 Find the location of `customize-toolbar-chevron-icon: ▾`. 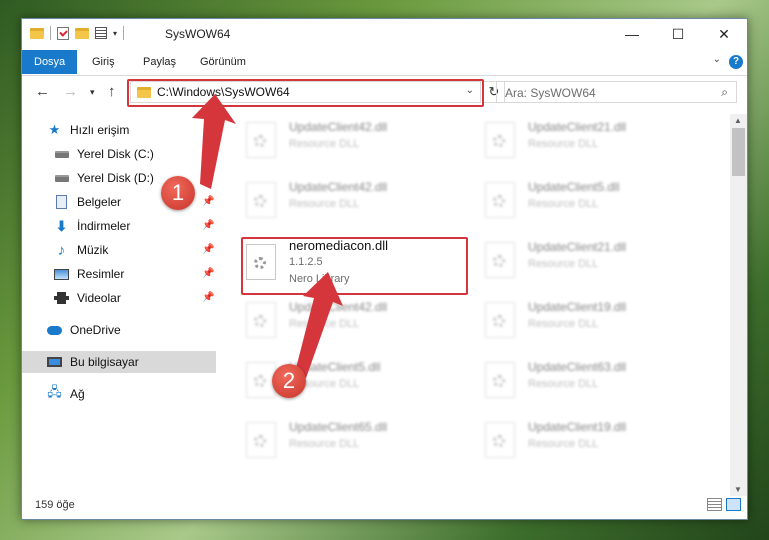

customize-toolbar-chevron-icon: ▾ is located at coordinates (115, 33).